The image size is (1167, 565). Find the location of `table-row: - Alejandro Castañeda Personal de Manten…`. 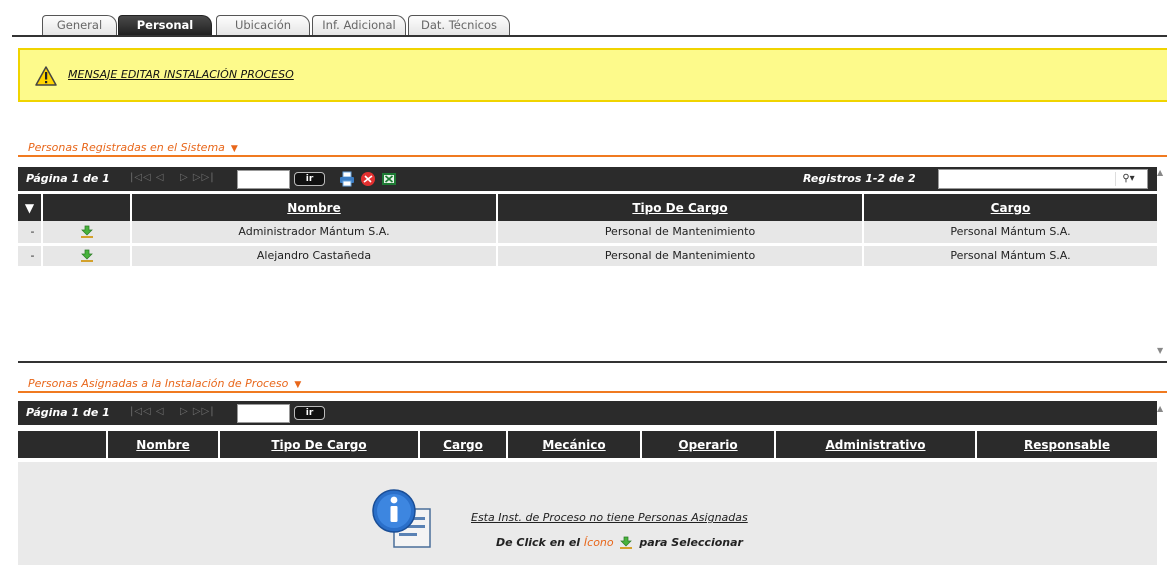

table-row: - Alejandro Castañeda Personal de Manten… is located at coordinates (587, 256).